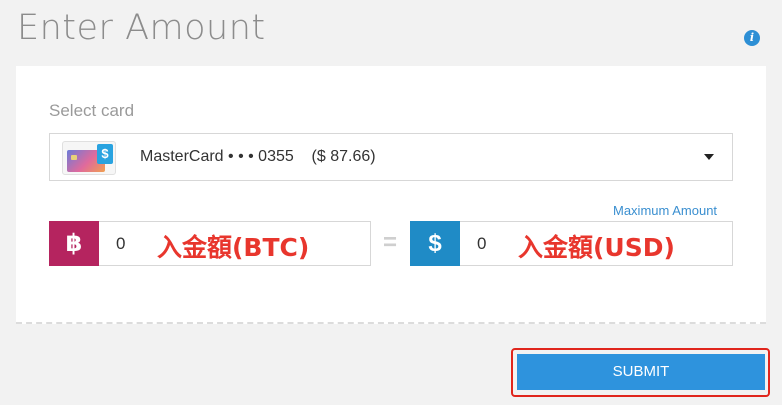 Image resolution: width=782 pixels, height=405 pixels. What do you see at coordinates (92, 110) in the screenshot?
I see `select-card-label: Select card` at bounding box center [92, 110].